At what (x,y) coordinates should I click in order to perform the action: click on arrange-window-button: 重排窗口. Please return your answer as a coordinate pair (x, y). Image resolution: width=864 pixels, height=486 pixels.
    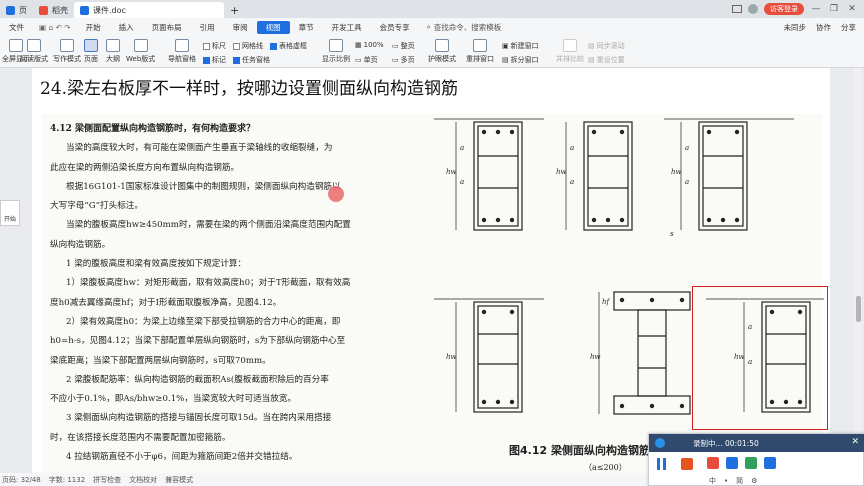
    Looking at the image, I should click on (480, 51).